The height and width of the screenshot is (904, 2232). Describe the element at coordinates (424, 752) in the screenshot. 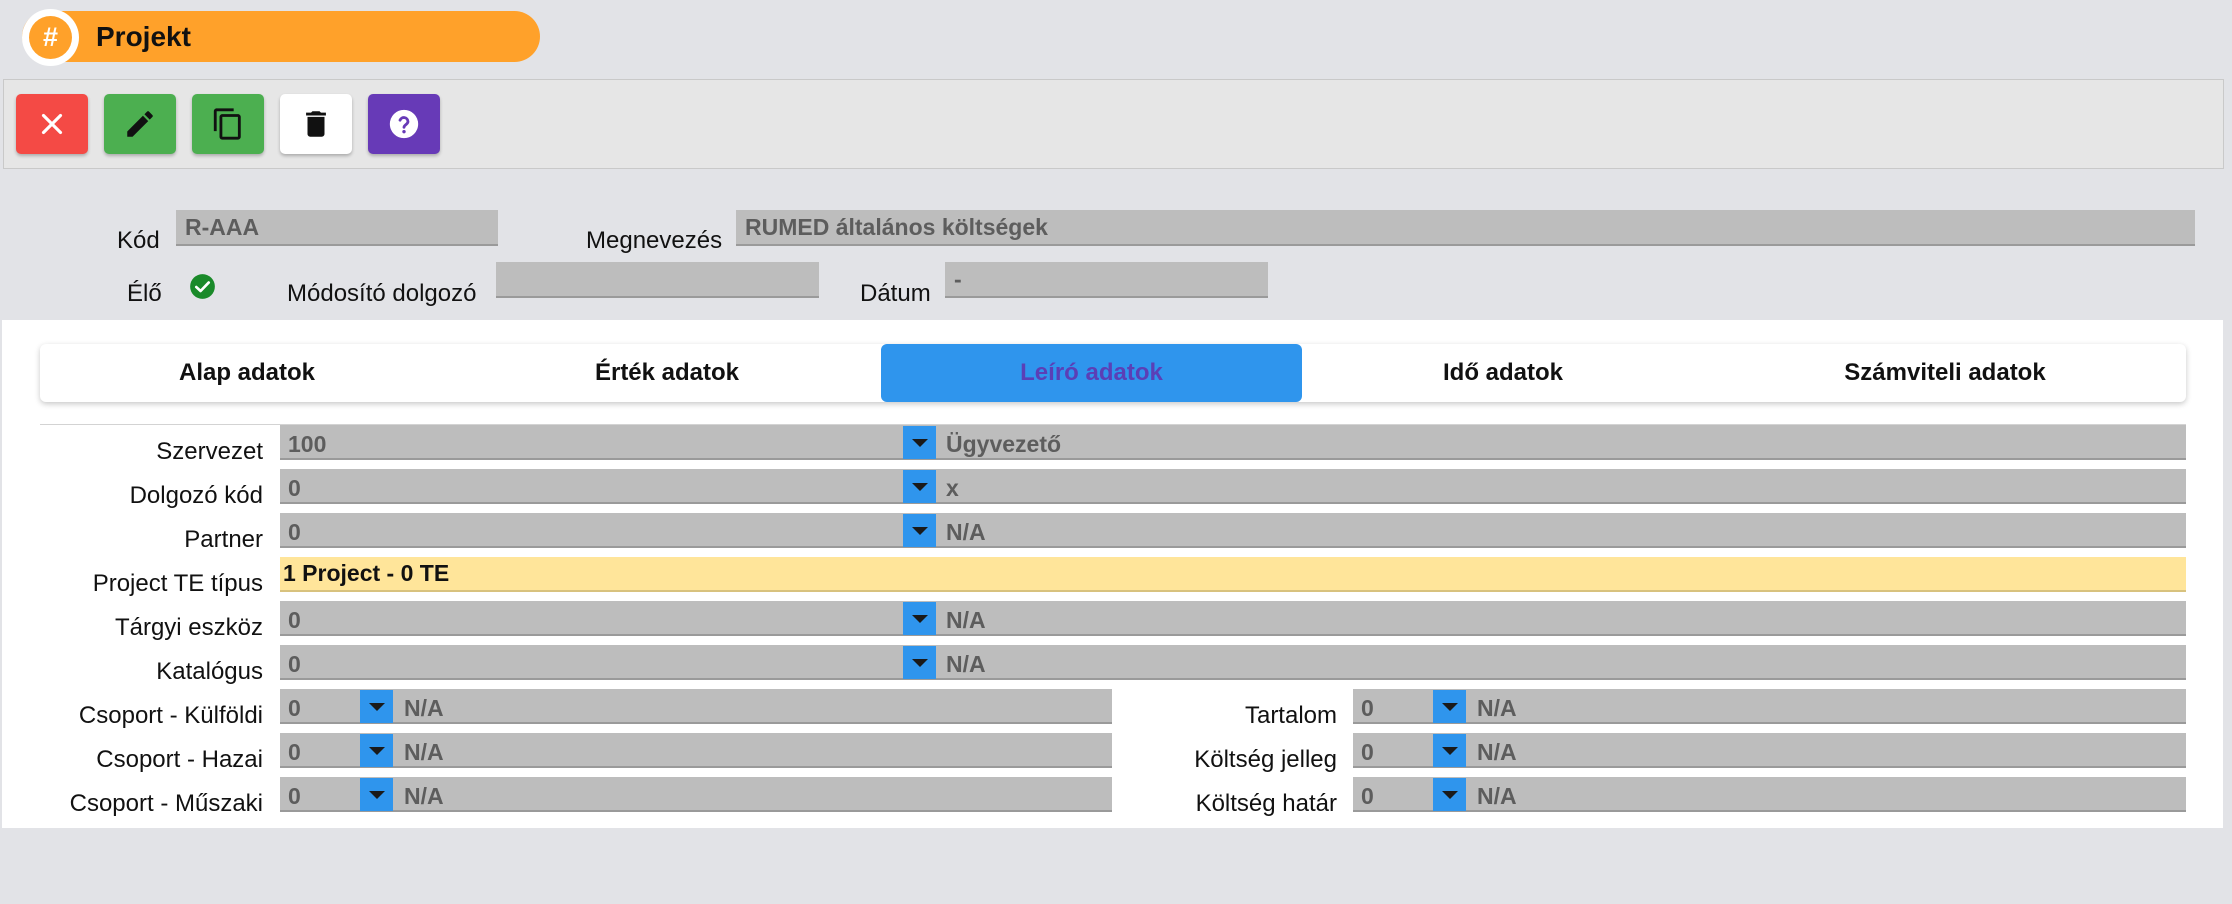

I see `csoport-hazai-name: N/A` at that location.